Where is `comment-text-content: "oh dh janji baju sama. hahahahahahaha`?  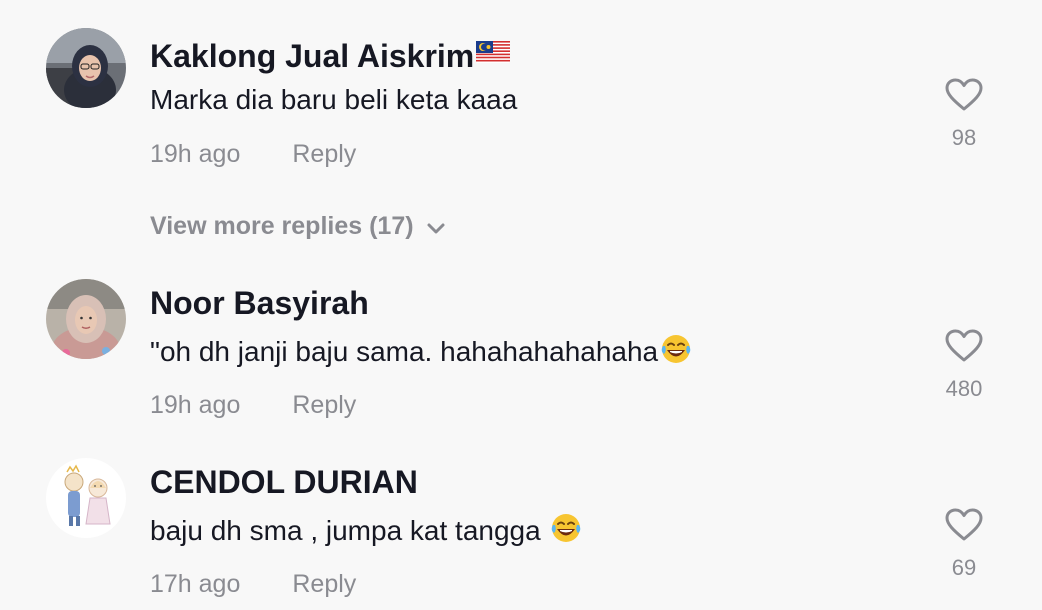 comment-text-content: "oh dh janji baju sama. hahahahahahaha is located at coordinates (404, 351).